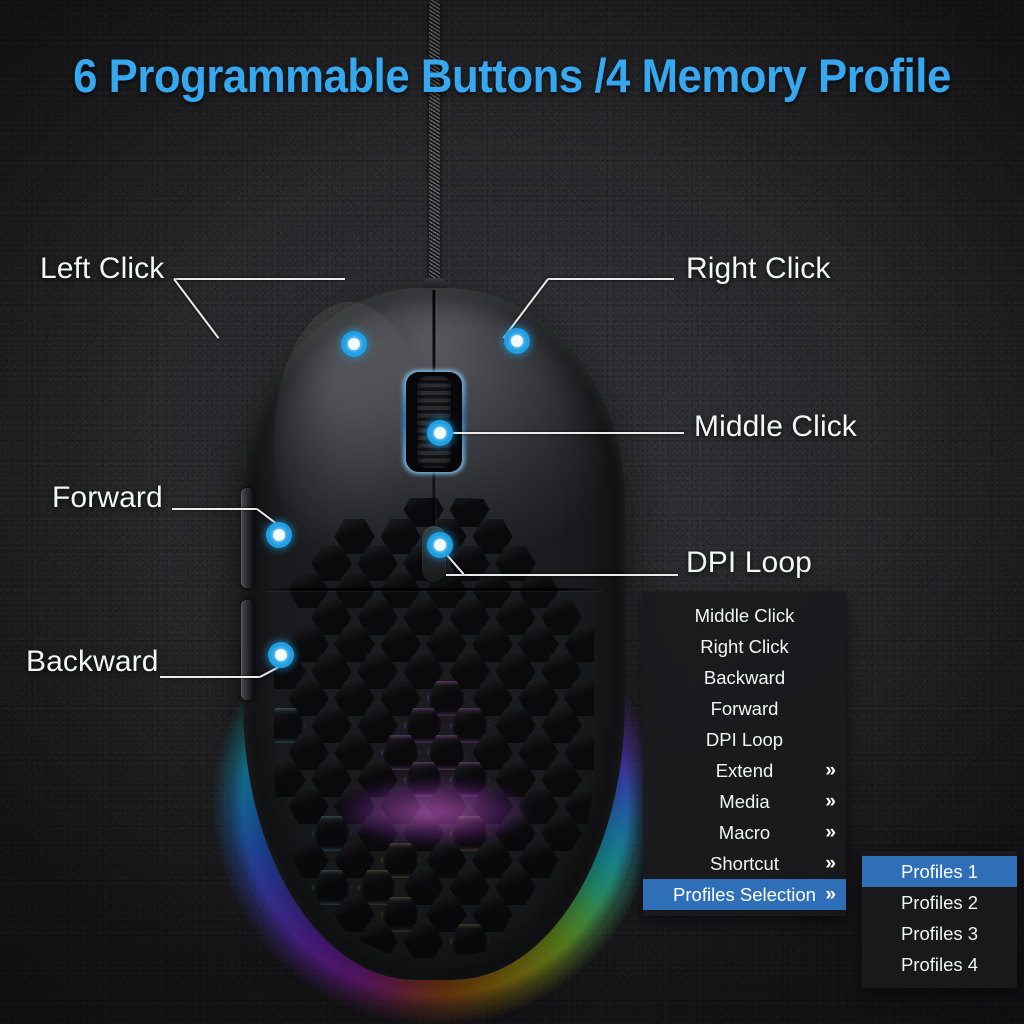  Describe the element at coordinates (196, 308) in the screenshot. I see `leader-line-left-click-d` at that location.